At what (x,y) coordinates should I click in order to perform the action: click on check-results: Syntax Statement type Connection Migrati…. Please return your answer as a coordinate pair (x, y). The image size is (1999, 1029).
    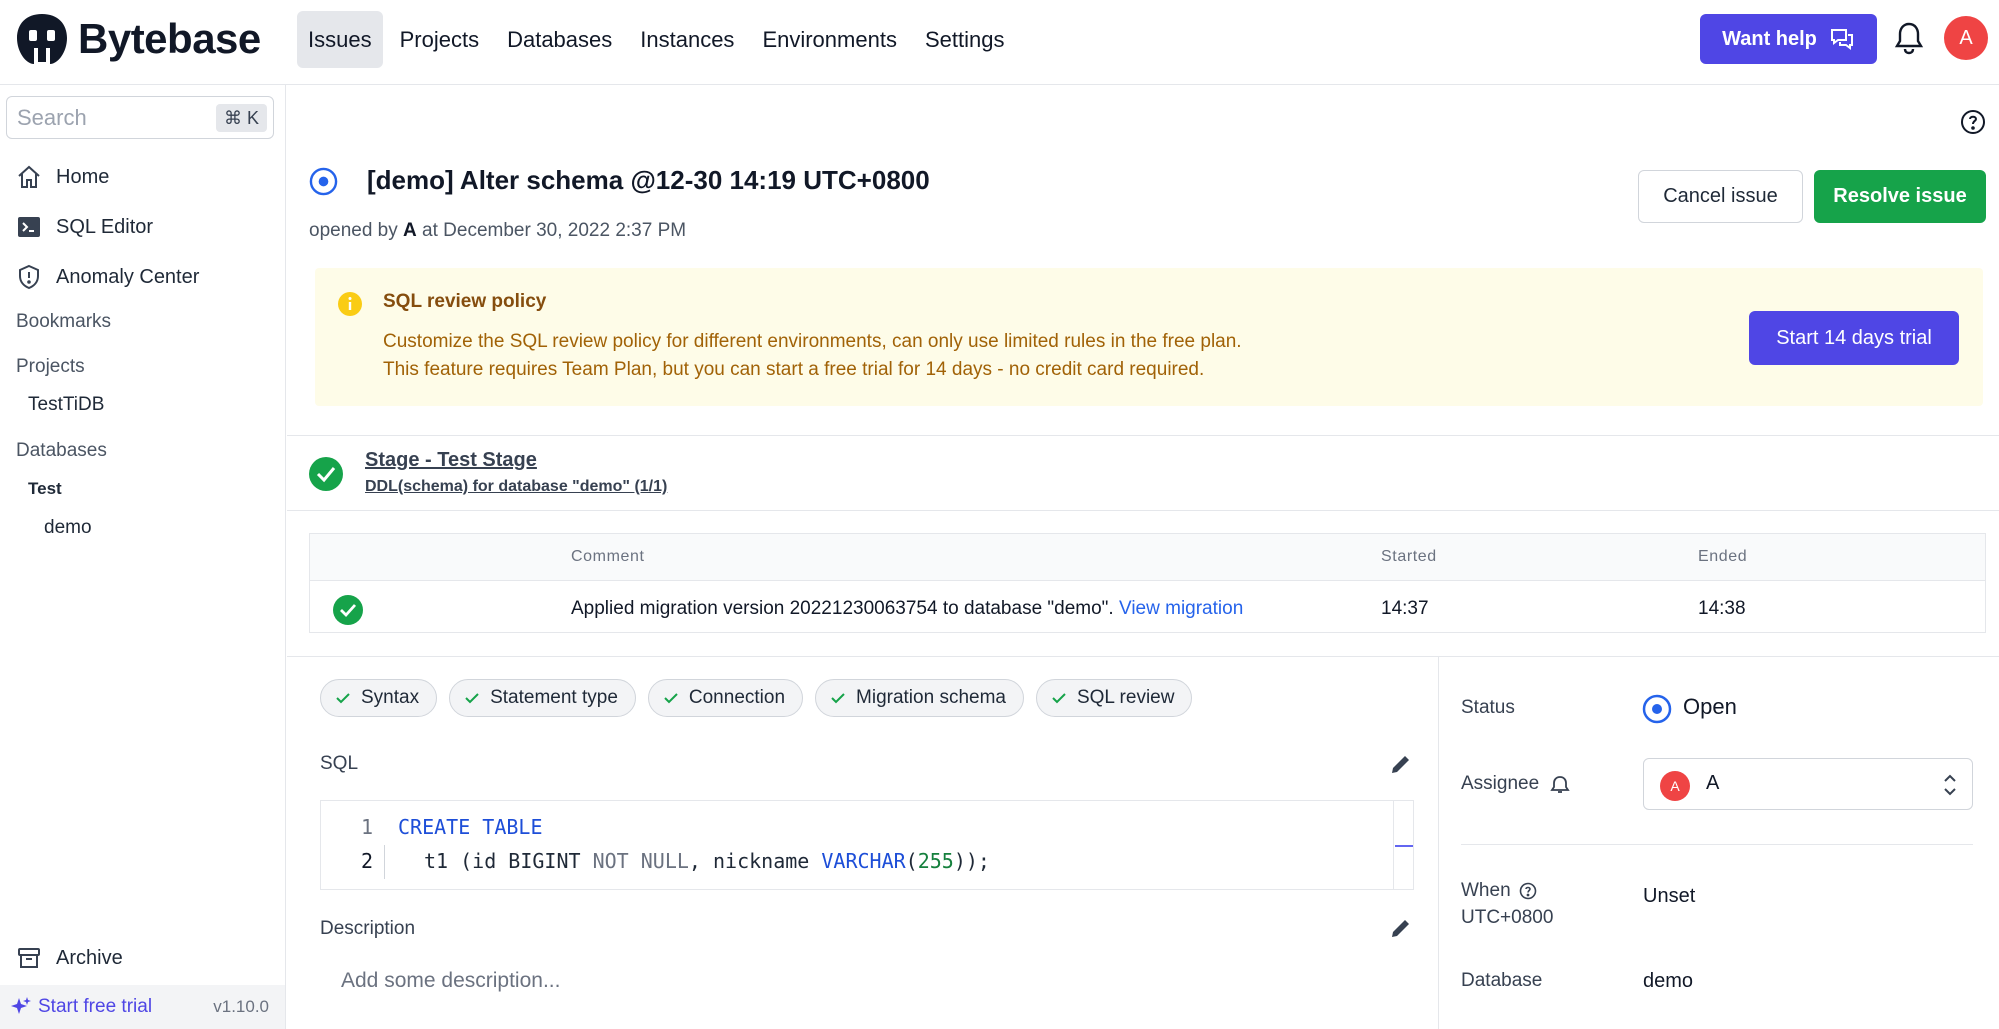
    Looking at the image, I should click on (756, 698).